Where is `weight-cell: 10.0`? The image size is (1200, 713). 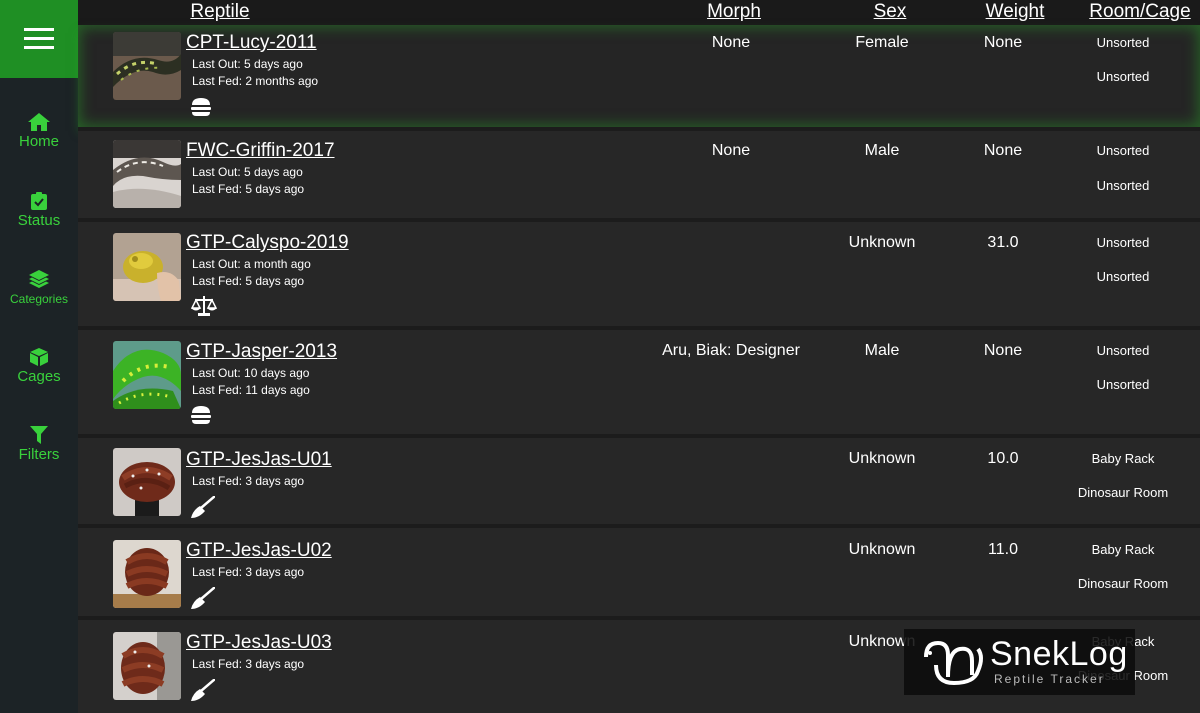
weight-cell: 10.0 is located at coordinates (1003, 458).